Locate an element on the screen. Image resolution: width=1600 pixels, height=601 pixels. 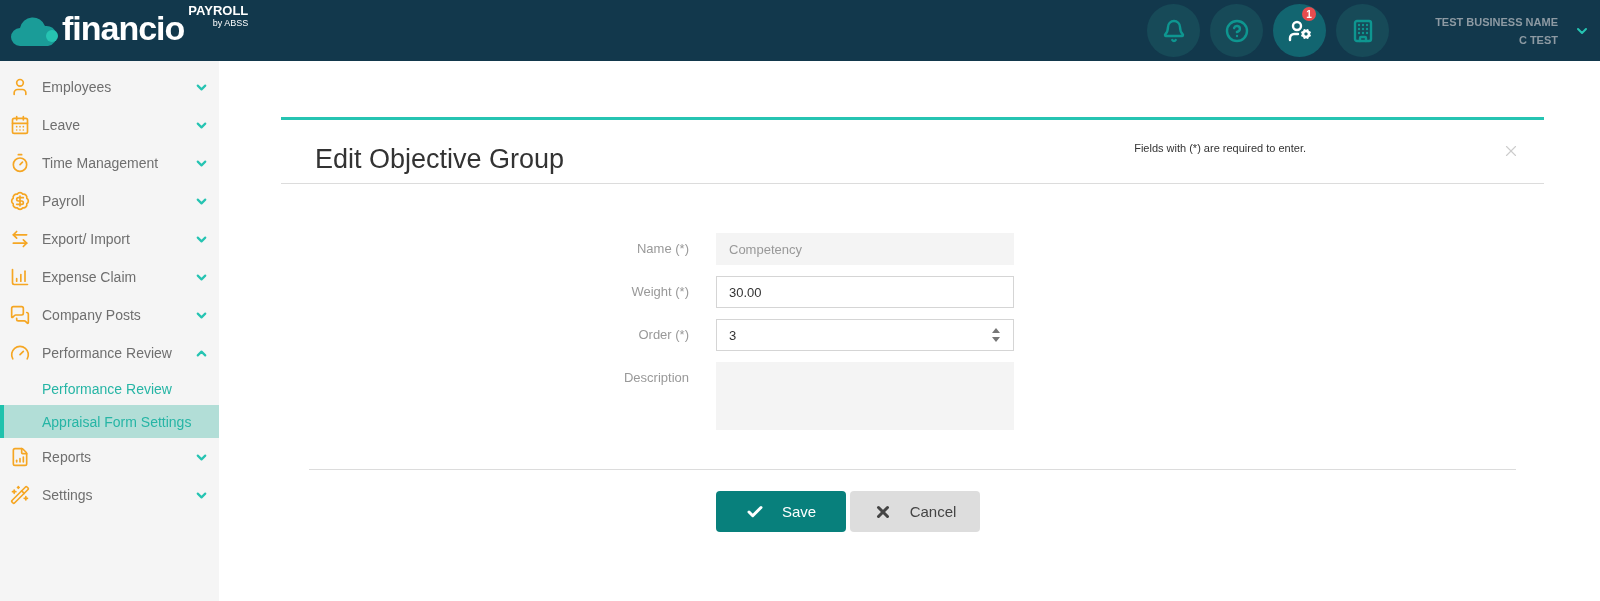
help-button is located at coordinates (1237, 30).